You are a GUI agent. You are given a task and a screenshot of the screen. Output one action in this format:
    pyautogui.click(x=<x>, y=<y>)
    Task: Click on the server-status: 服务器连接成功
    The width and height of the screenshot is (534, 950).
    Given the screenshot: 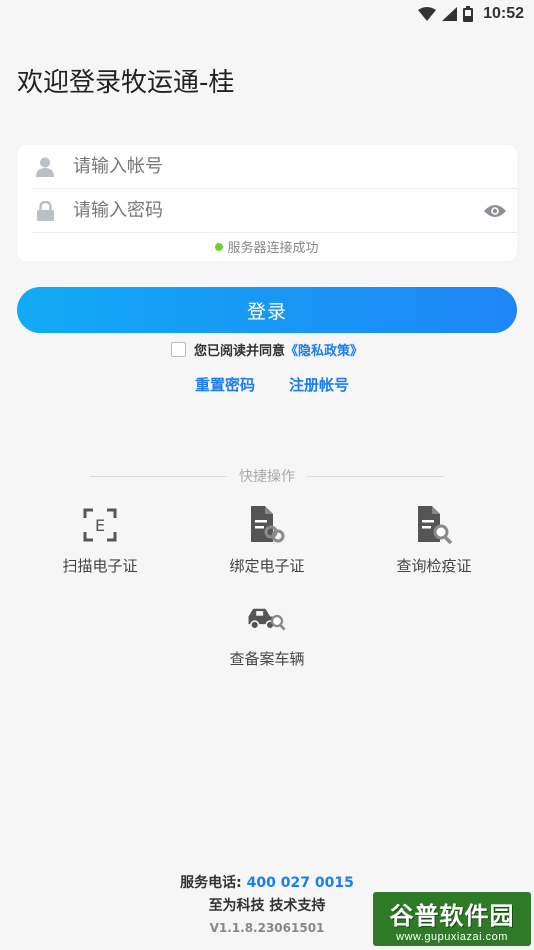 What is the action you would take?
    pyautogui.click(x=267, y=246)
    